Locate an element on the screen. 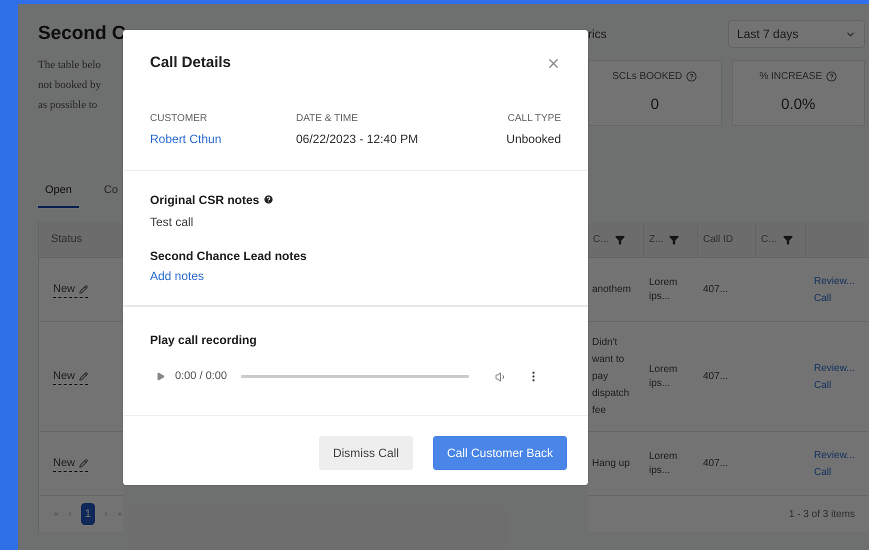  field-label: CALL TYPE is located at coordinates (534, 119).